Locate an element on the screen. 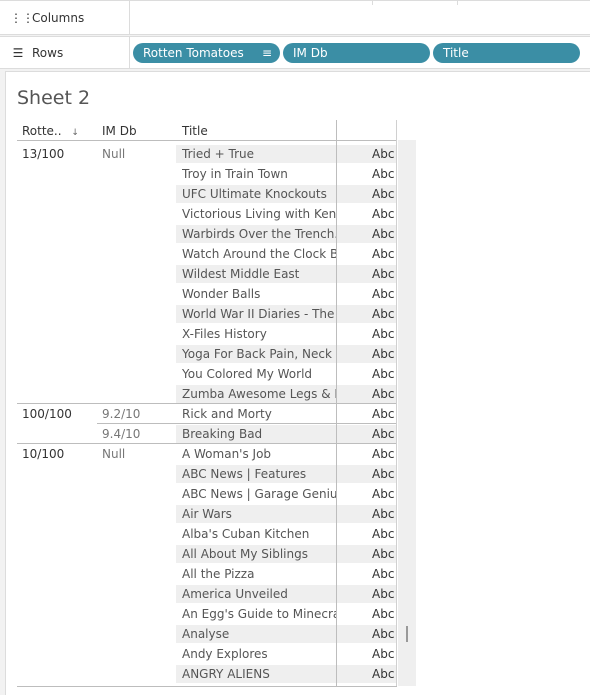 Image resolution: width=590 pixels, height=695 pixels. title-cell: Tried + True is located at coordinates (259, 154).